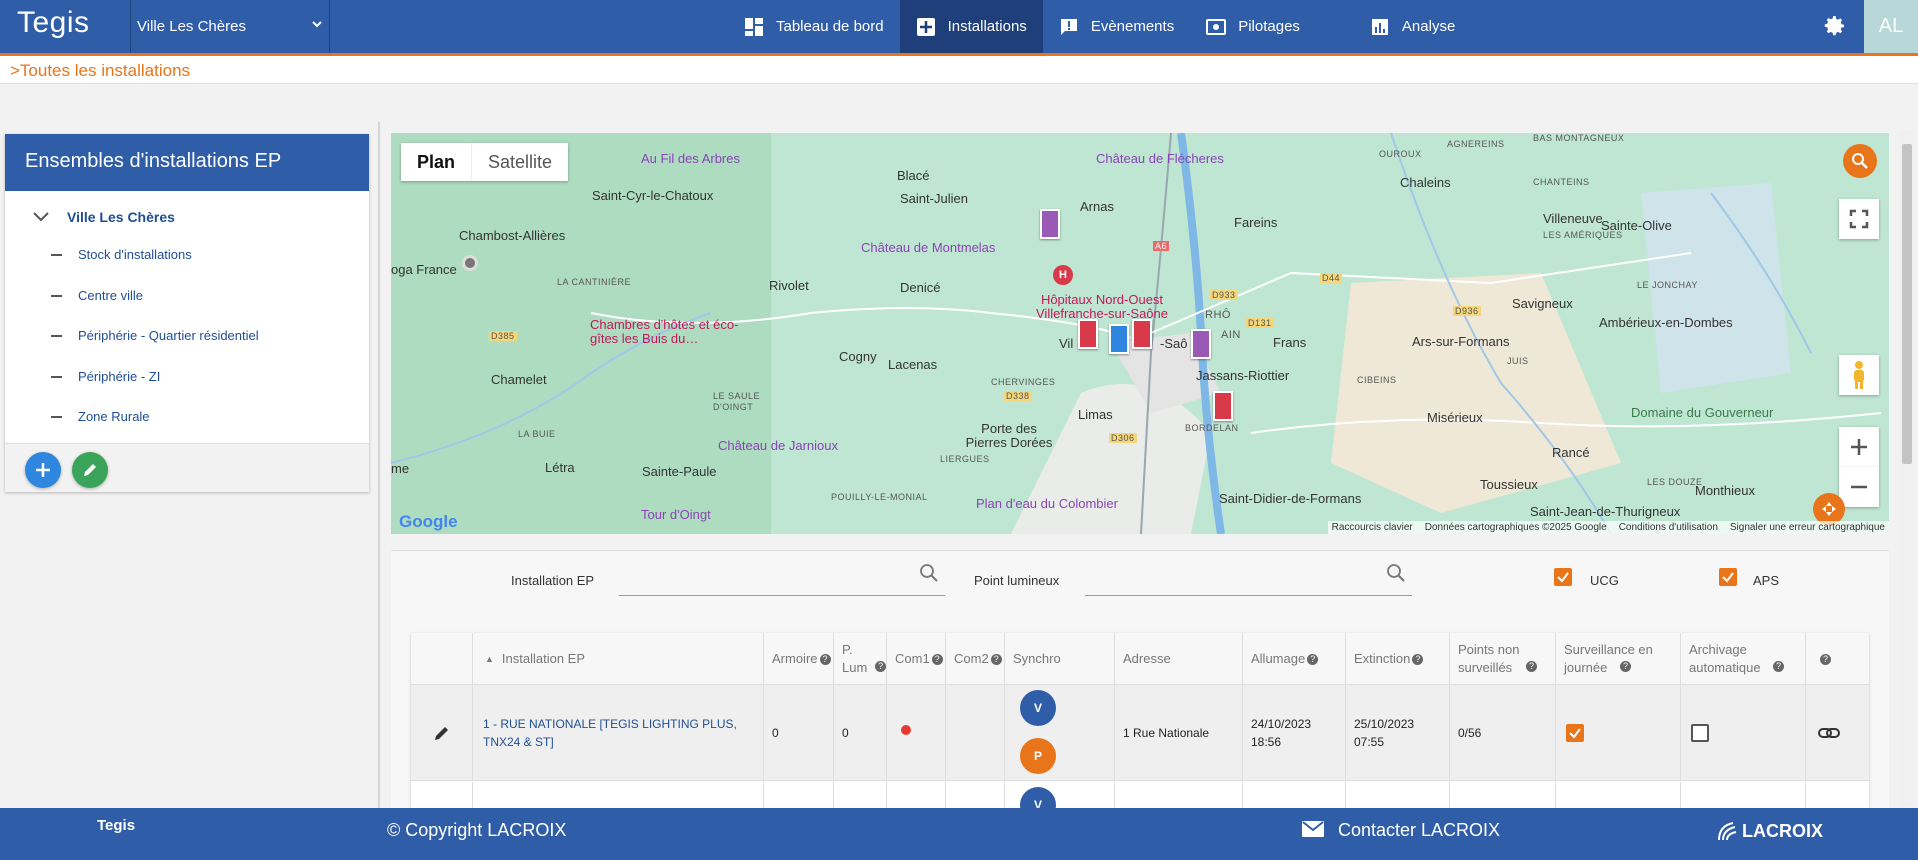 The height and width of the screenshot is (860, 1918). What do you see at coordinates (1859, 487) in the screenshot?
I see `zoom-out-button` at bounding box center [1859, 487].